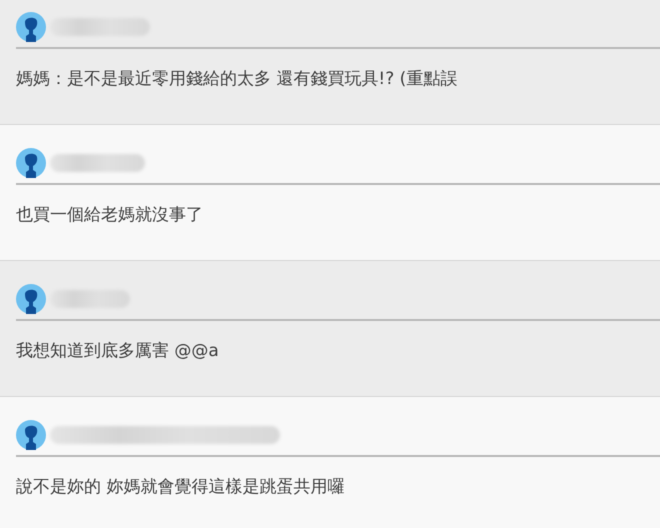  What do you see at coordinates (118, 351) in the screenshot?
I see `comment-text: 我想知道到底多厲害 @@a` at bounding box center [118, 351].